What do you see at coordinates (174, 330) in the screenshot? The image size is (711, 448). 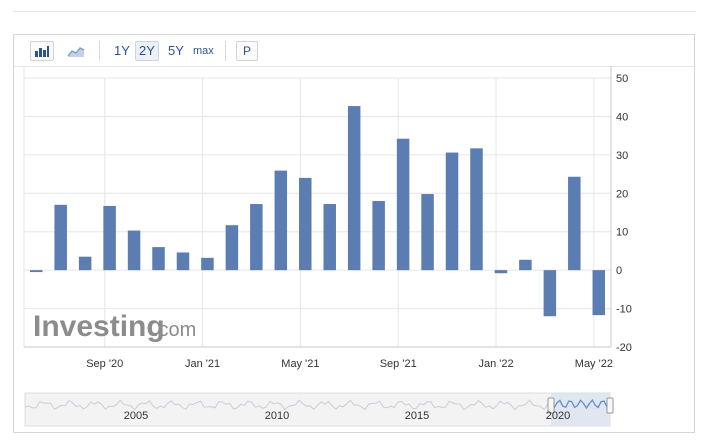 I see `watermark-suffix: .com` at bounding box center [174, 330].